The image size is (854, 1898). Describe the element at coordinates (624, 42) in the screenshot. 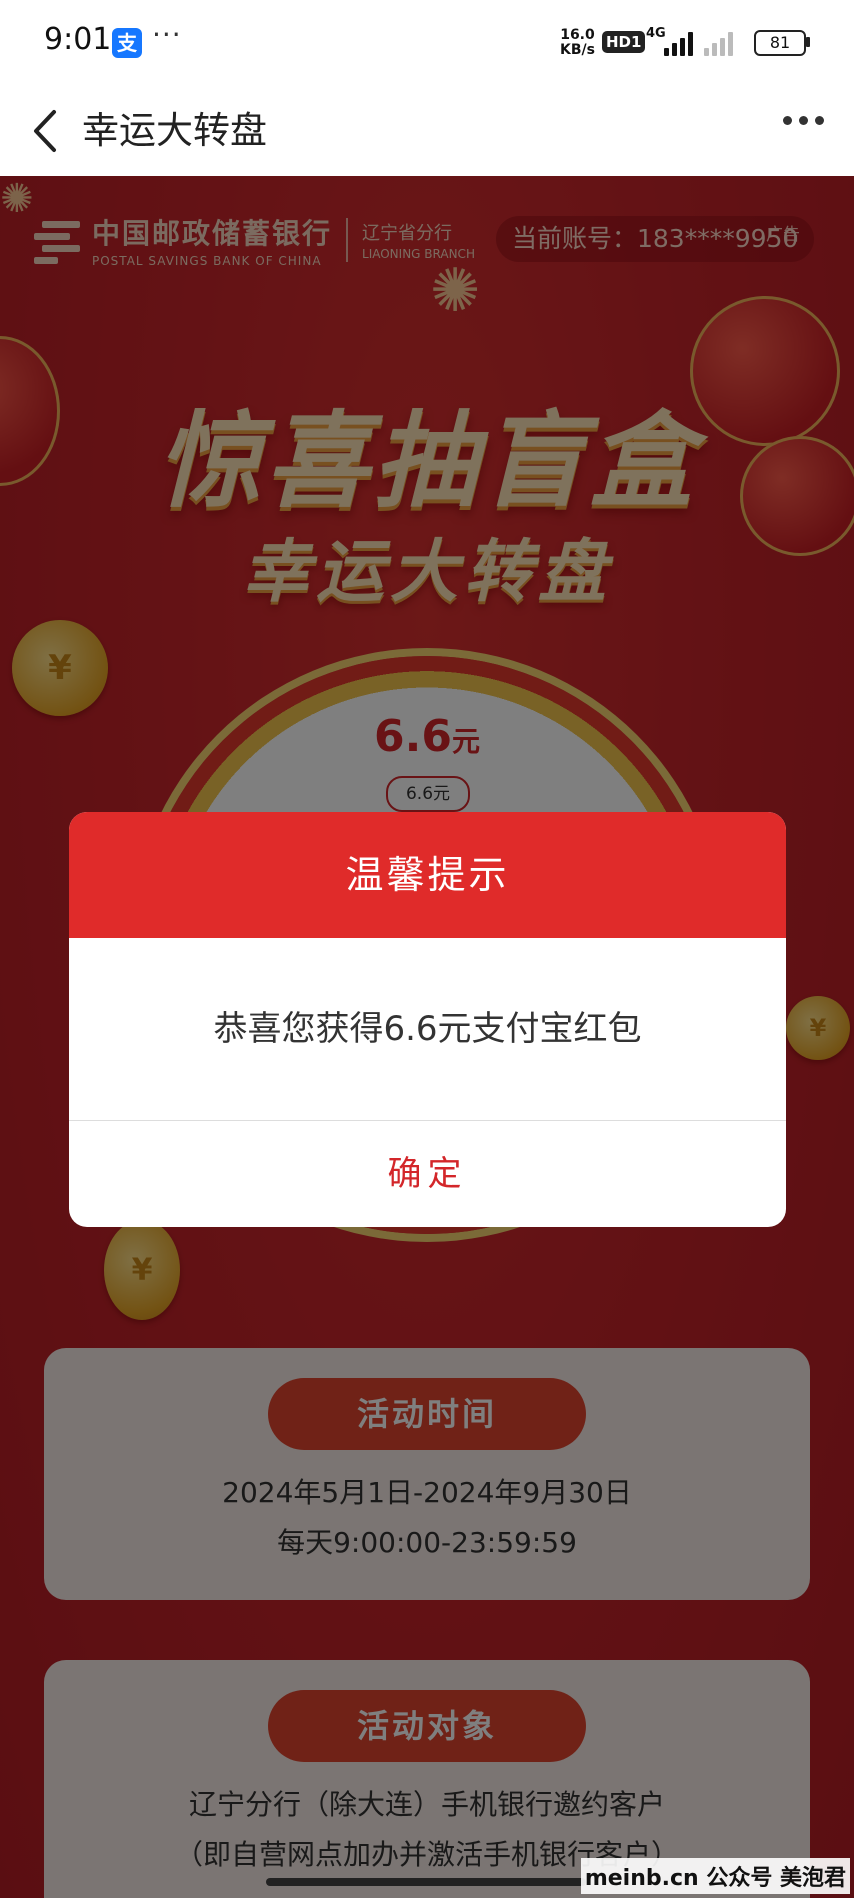

I see `hd-badge: HD1` at that location.